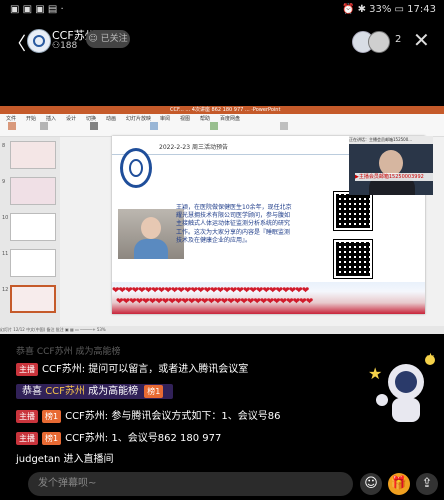 Image resolution: width=444 pixels, height=500 pixels. Describe the element at coordinates (222, 125) in the screenshot. I see `ppt-ribbon: 文件 开始 插入 设计 切换 动画 幻灯片放映 审阅 视图 帮助 百度网盘` at that location.